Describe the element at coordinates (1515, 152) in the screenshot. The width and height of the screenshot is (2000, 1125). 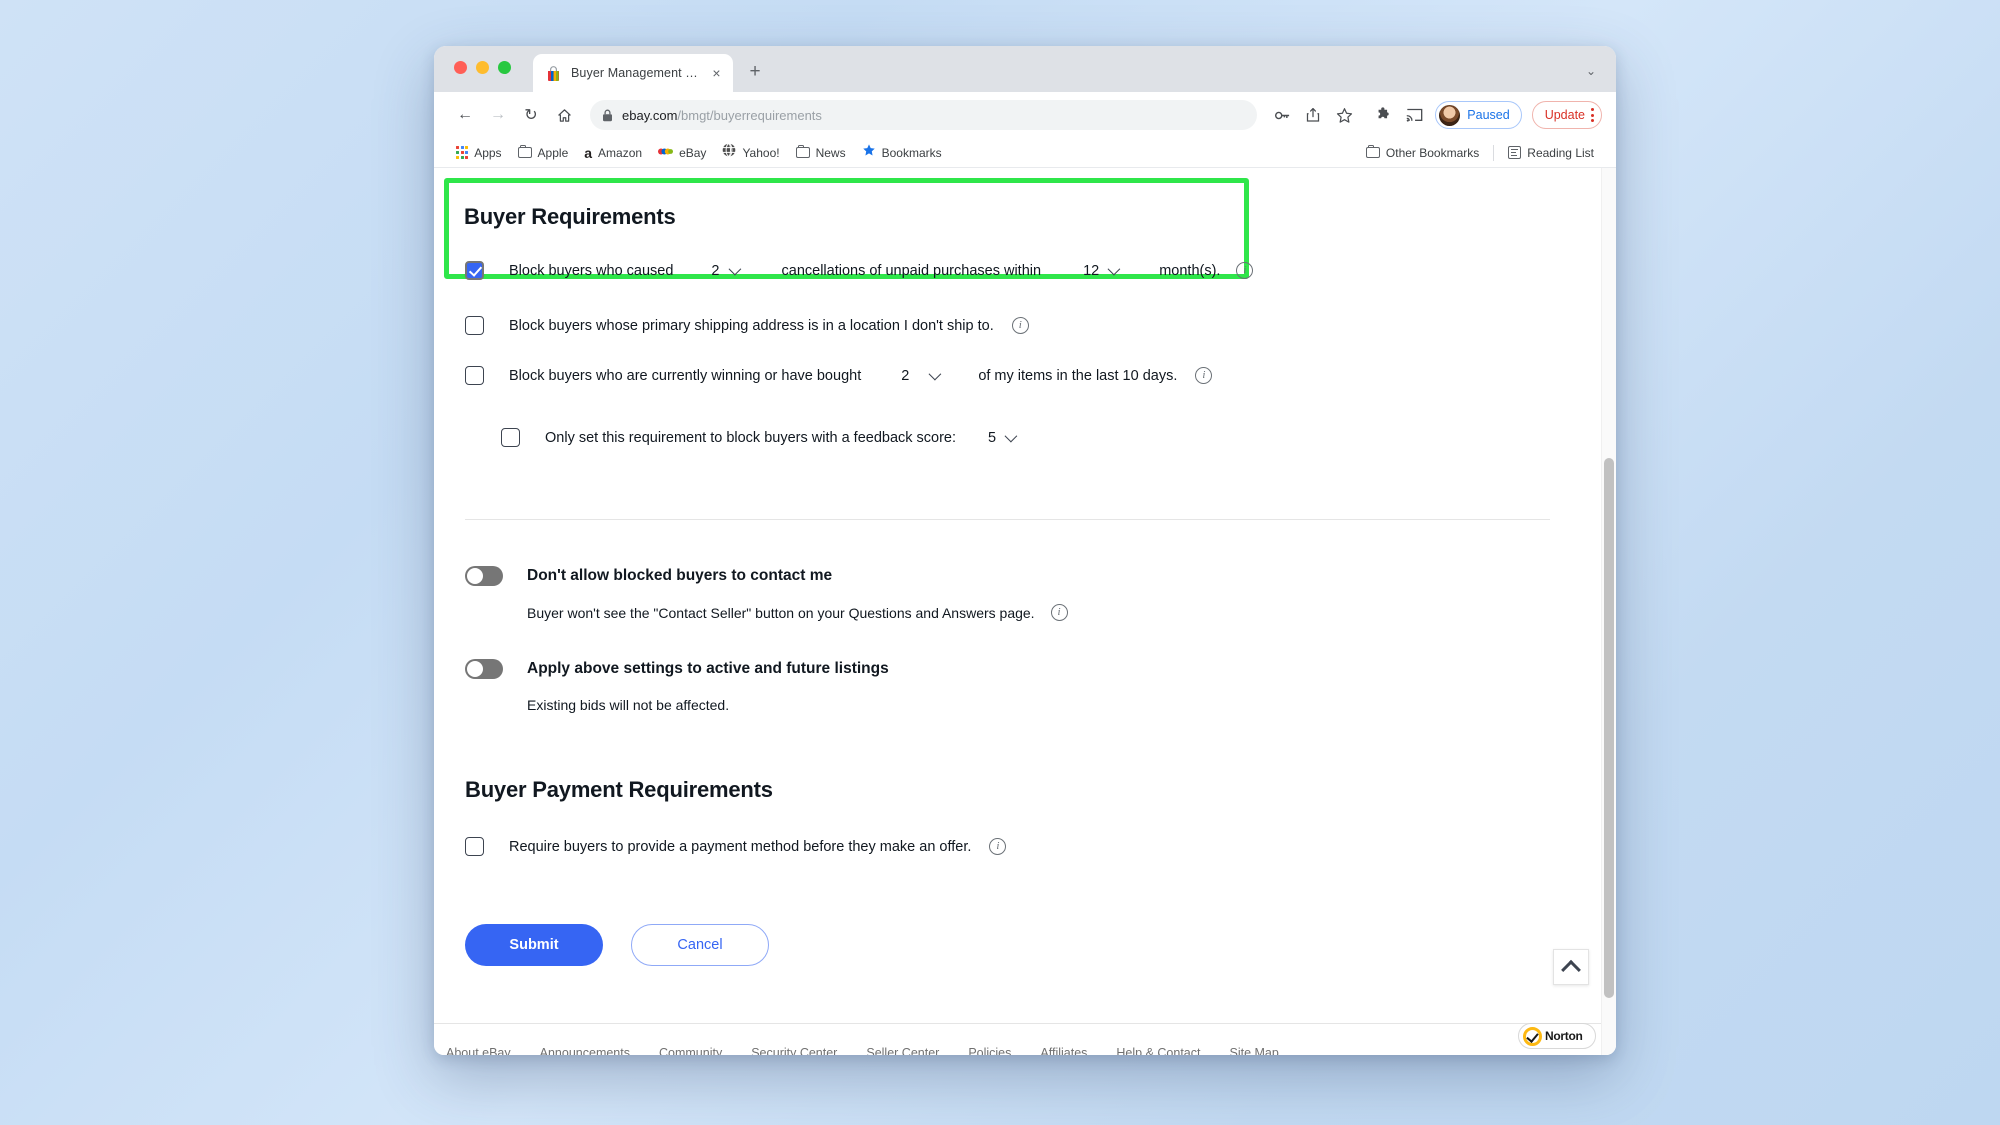
I see `reading-list-icon` at that location.